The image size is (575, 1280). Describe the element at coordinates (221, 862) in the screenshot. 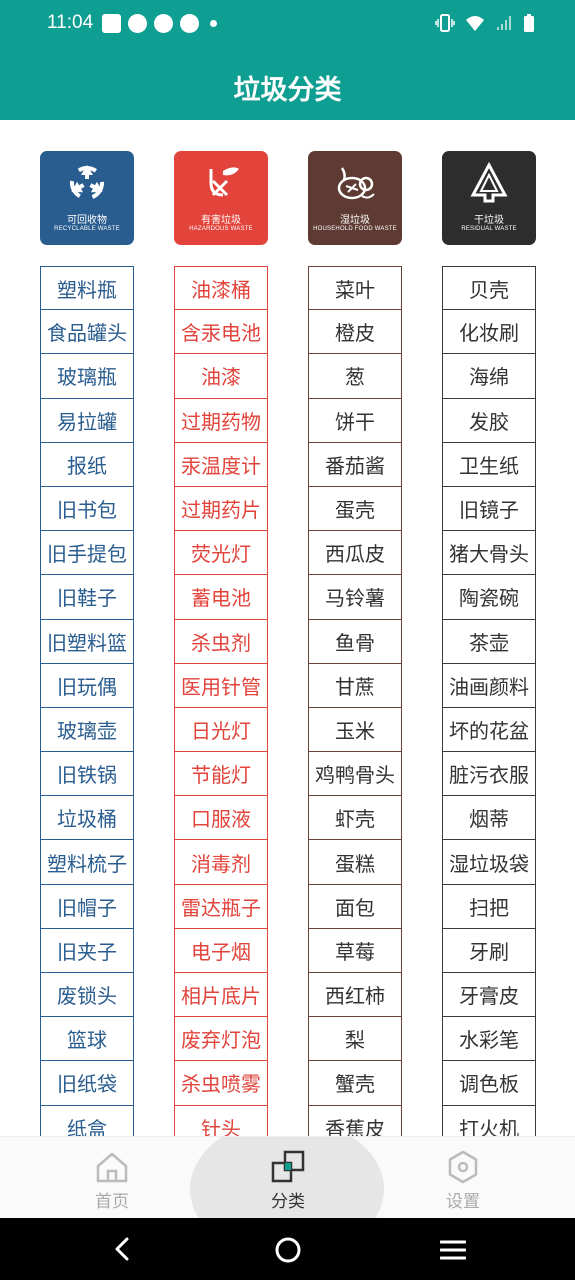

I see `list-item: 消毒剂` at that location.